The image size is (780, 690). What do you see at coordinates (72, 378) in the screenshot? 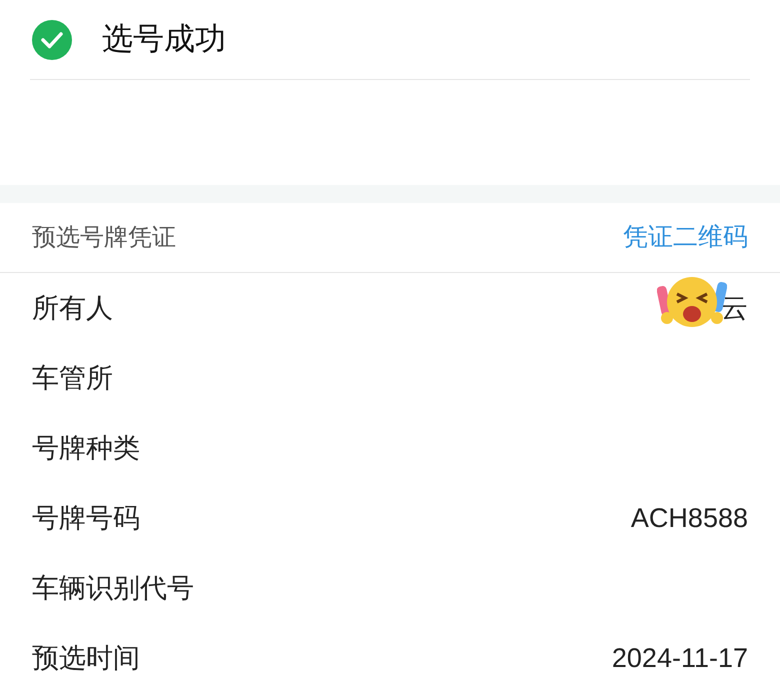
I see `field-label: 车管所` at bounding box center [72, 378].